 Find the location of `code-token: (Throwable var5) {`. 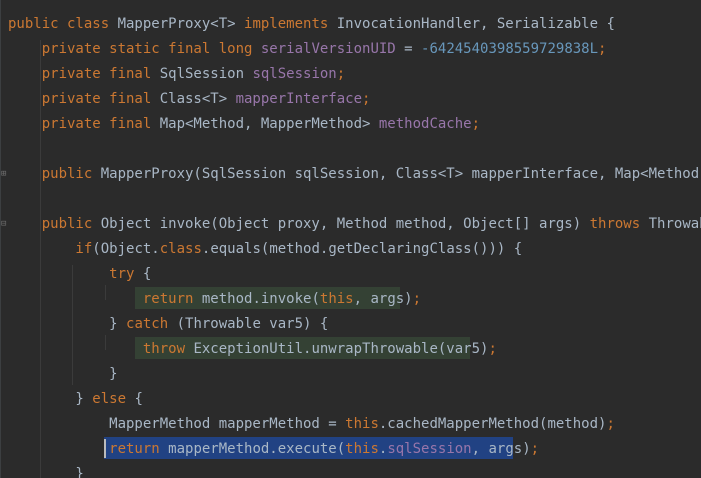

code-token: (Throwable var5) { is located at coordinates (252, 324).